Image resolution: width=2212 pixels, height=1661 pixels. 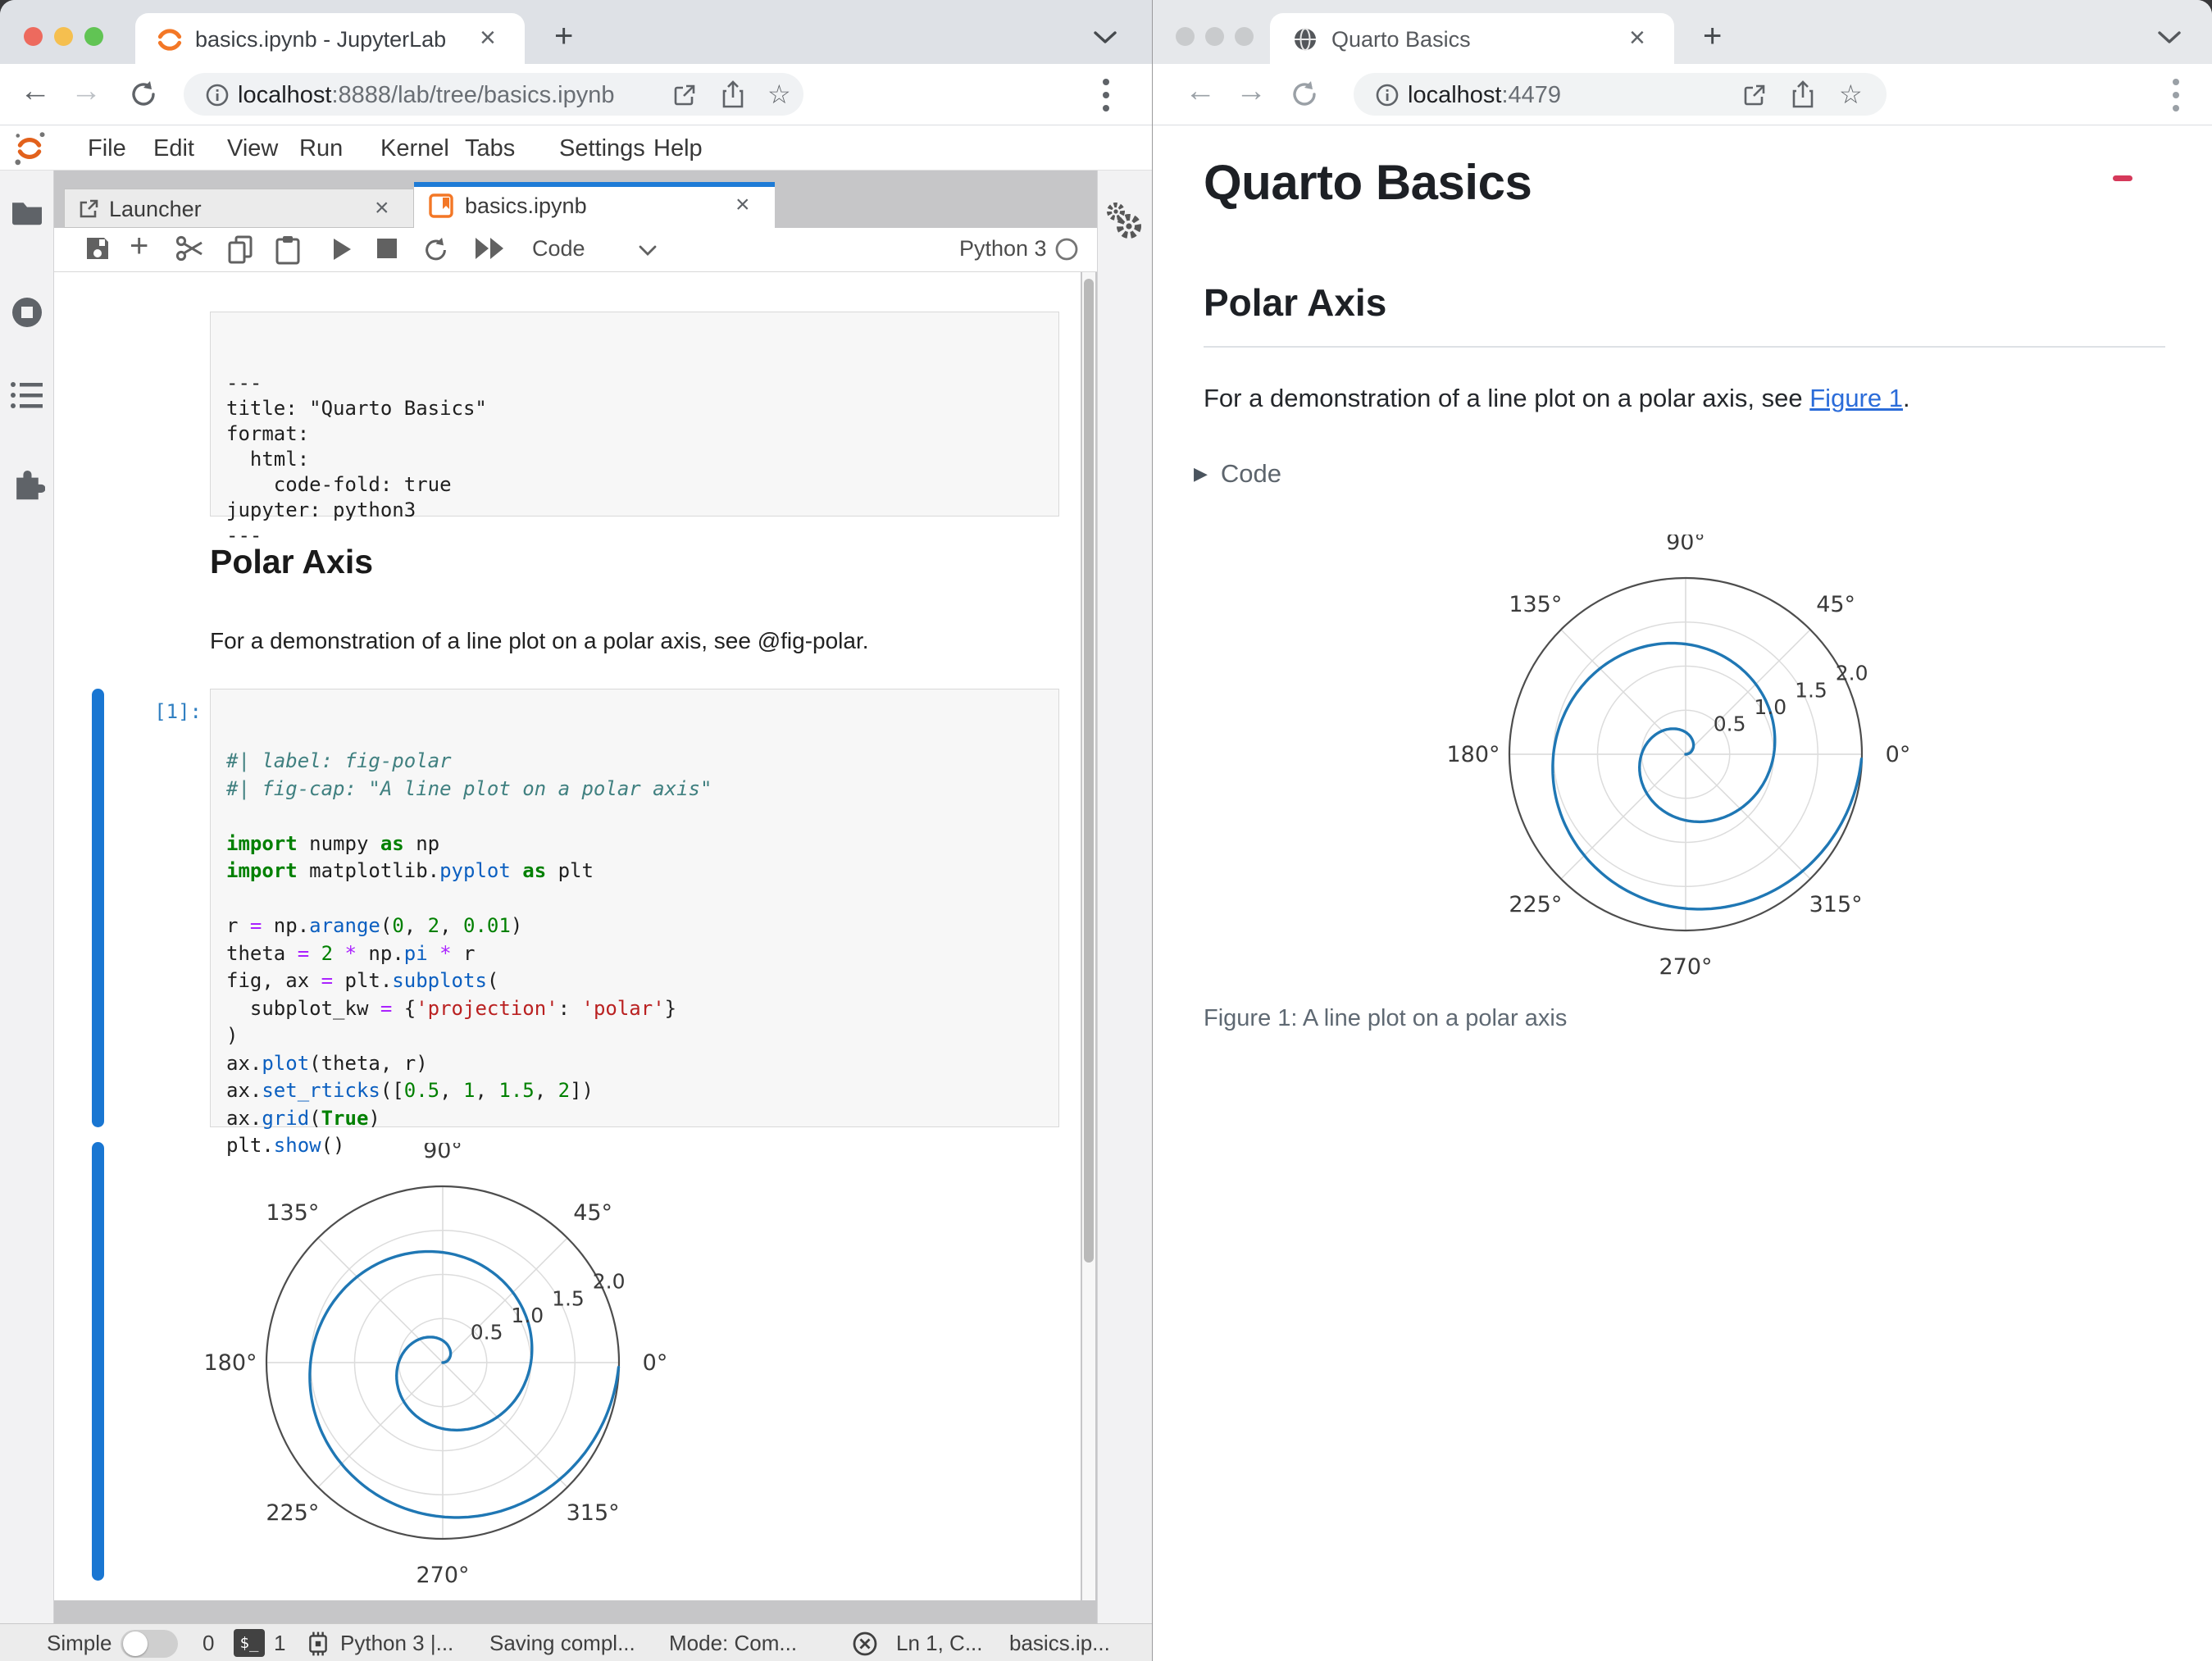 I want to click on browser-tab-title: basics.ipynb - JupyterLab, so click(x=321, y=39).